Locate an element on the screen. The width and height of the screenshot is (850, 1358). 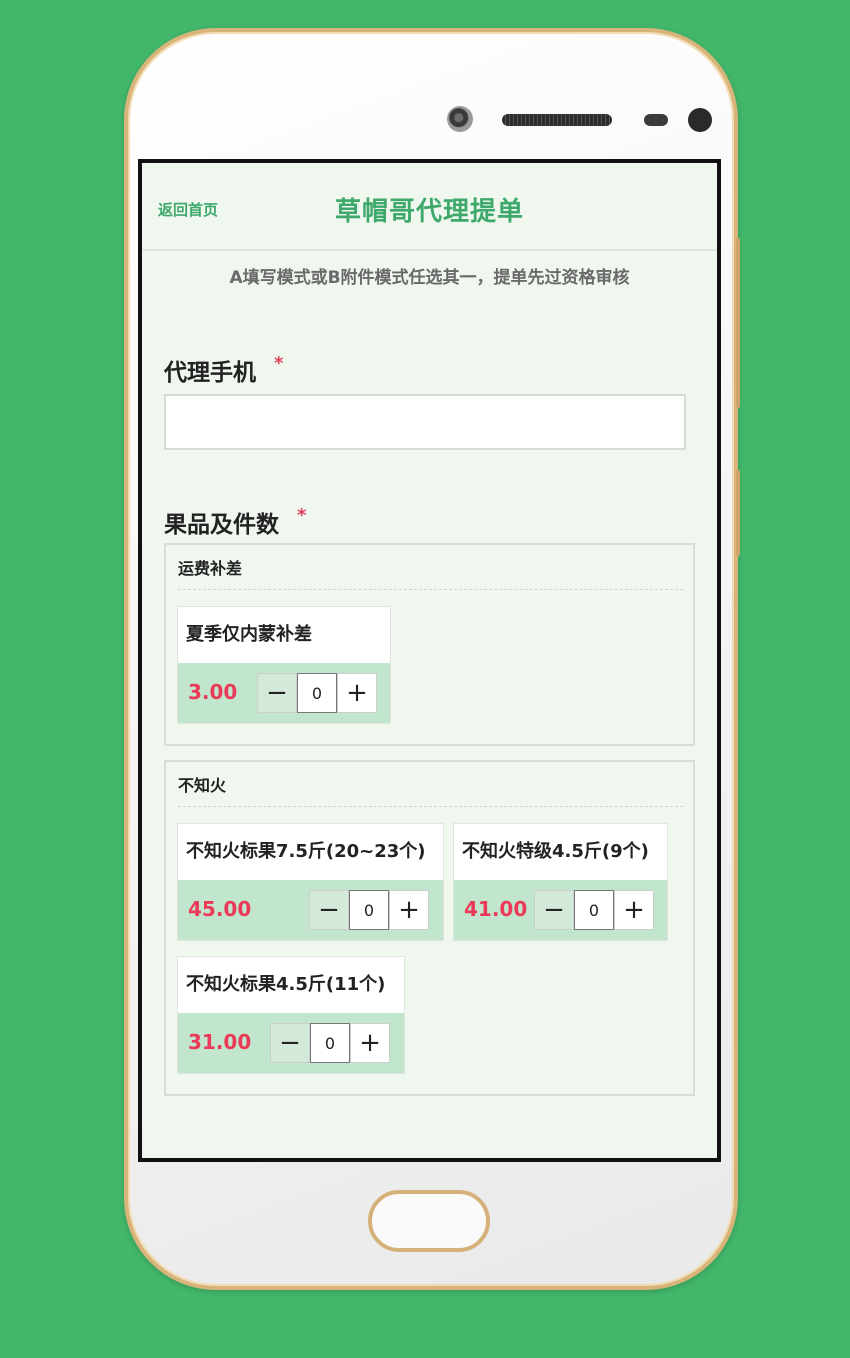
product-card-footer: 41.00 − 0 + is located at coordinates (560, 910).